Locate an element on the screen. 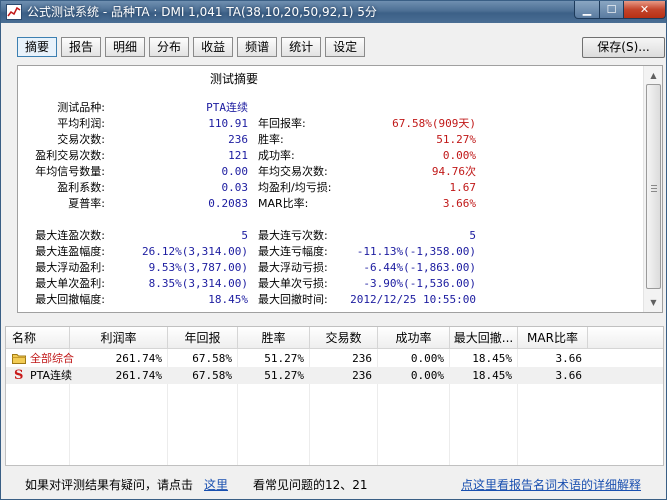 Image resolution: width=667 pixels, height=500 pixels. maximize-icon: ☐ is located at coordinates (611, 9).